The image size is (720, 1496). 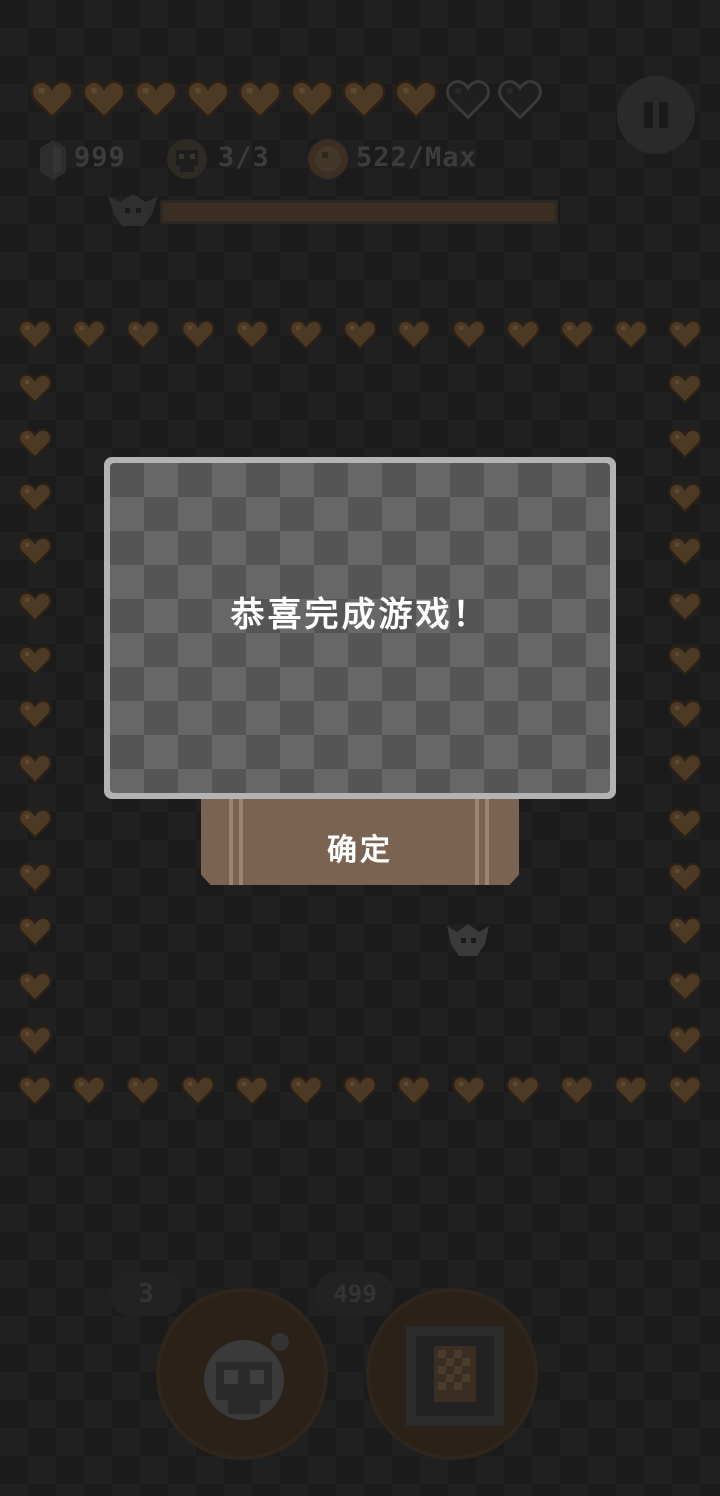 I want to click on skull-count: 3/3, so click(x=244, y=157).